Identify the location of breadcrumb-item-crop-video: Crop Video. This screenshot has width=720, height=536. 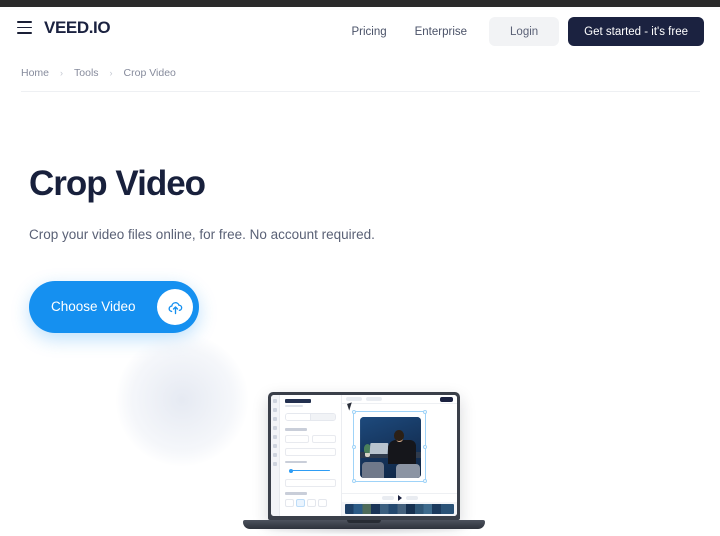
(149, 73).